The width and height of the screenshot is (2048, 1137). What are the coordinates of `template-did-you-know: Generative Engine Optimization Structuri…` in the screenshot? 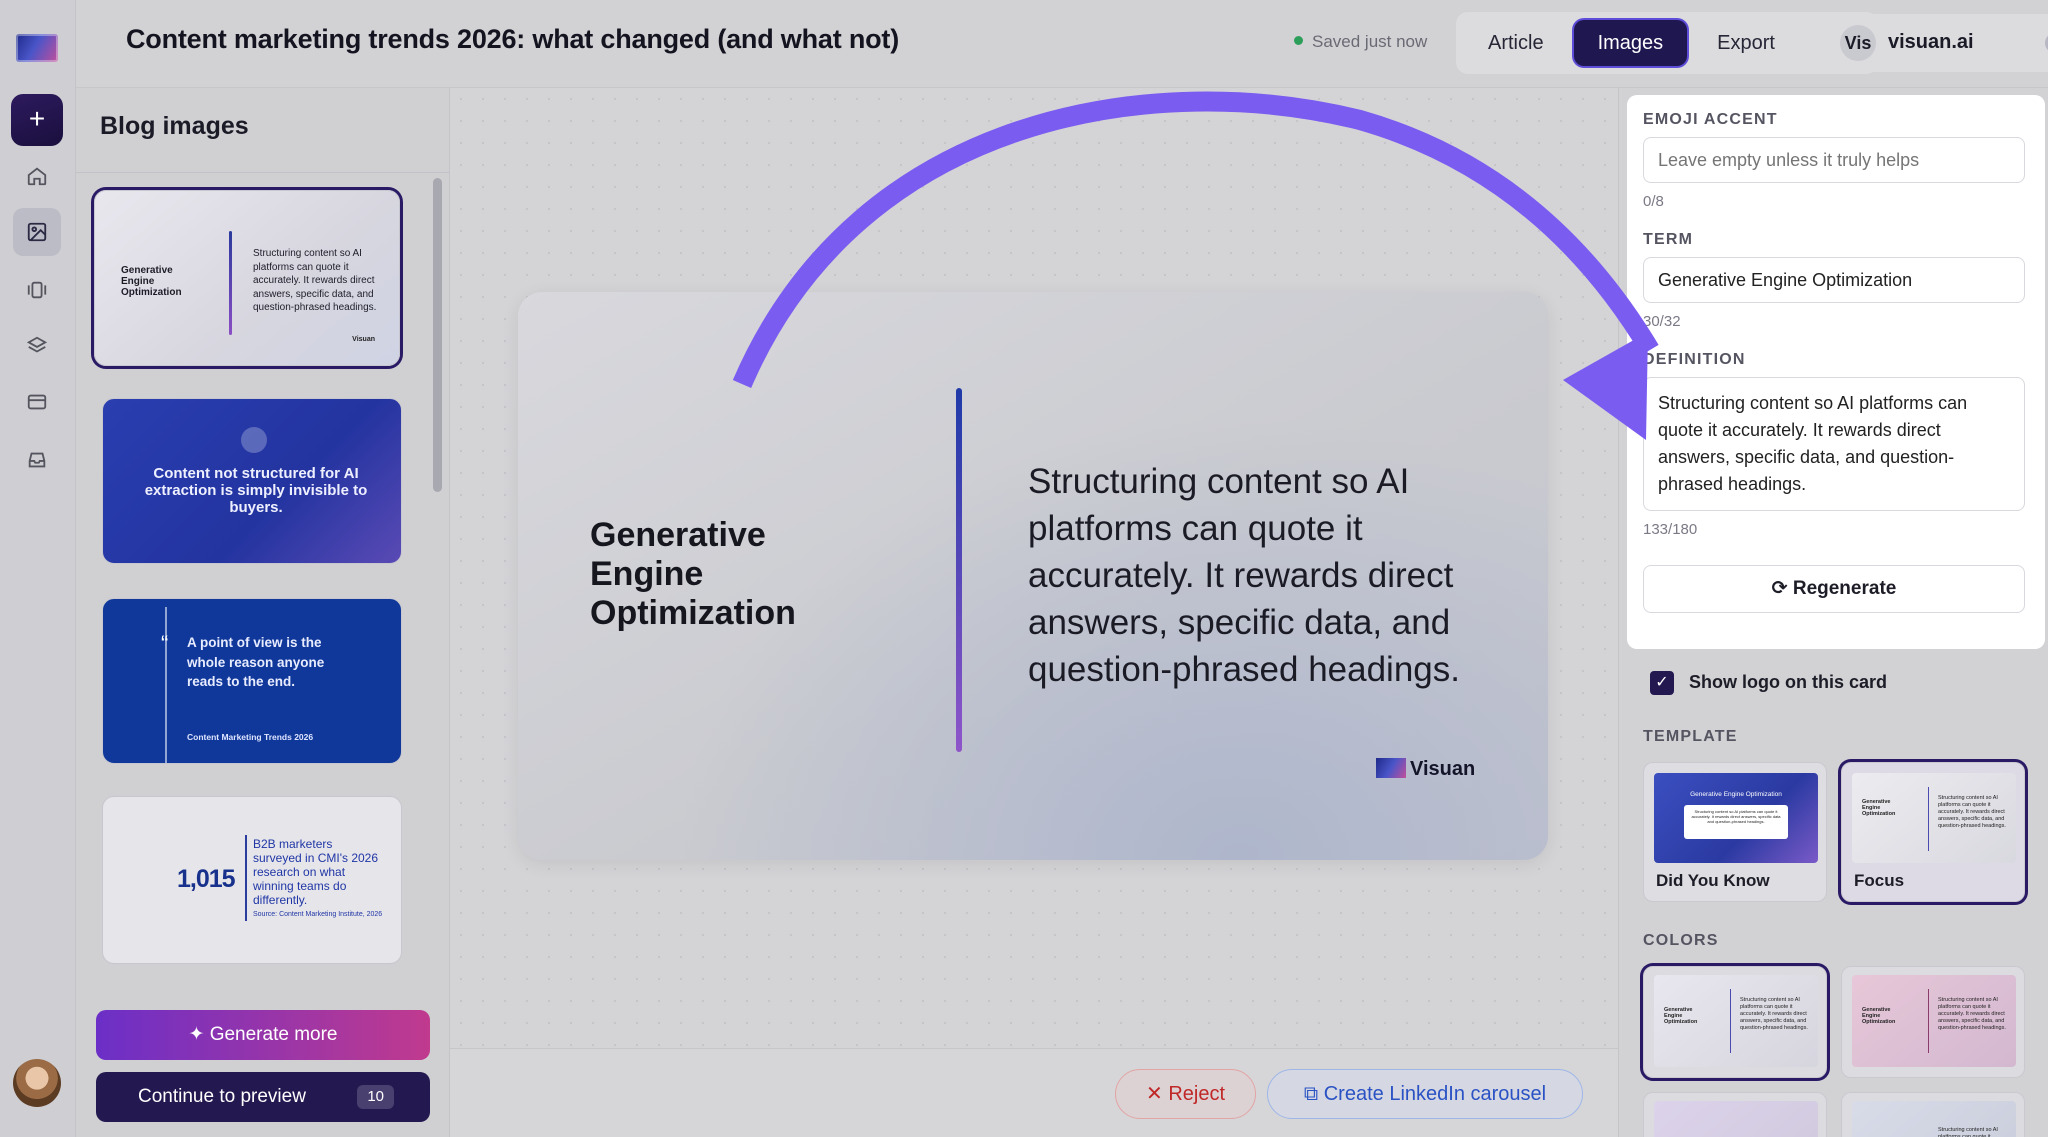 It's located at (1735, 832).